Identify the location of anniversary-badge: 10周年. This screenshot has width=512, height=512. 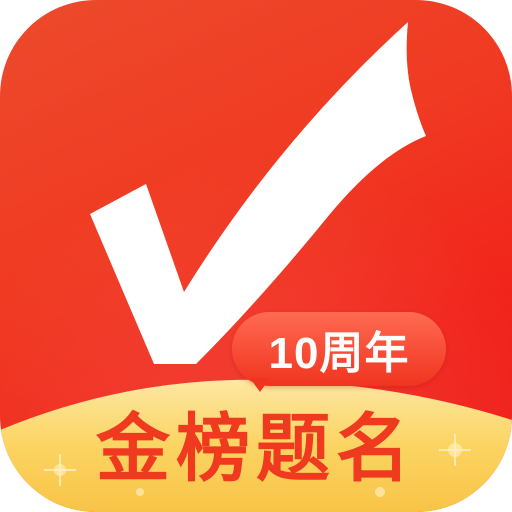
(339, 349).